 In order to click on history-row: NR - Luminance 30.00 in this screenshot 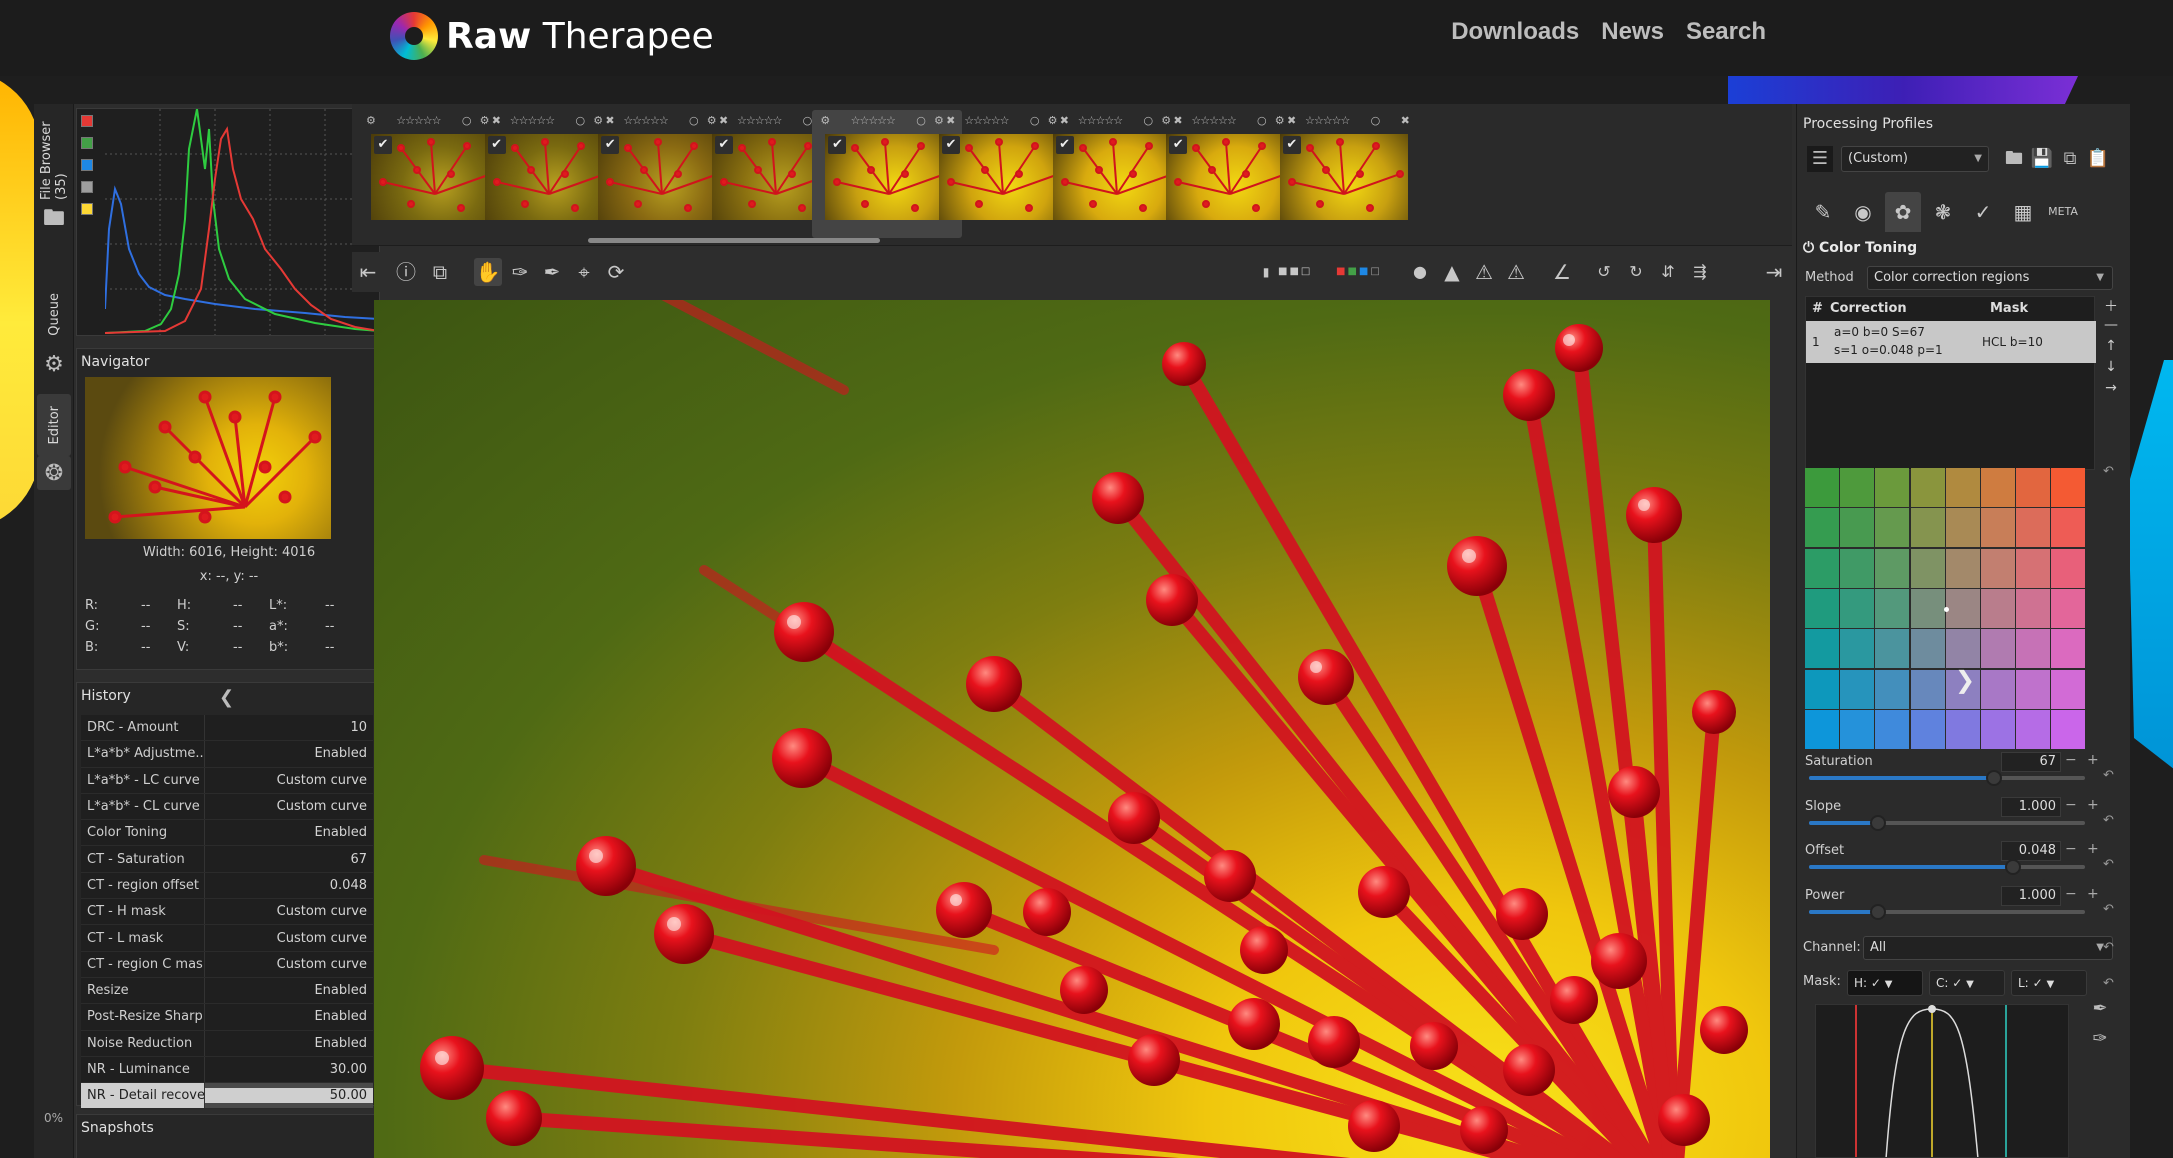, I will do `click(227, 1070)`.